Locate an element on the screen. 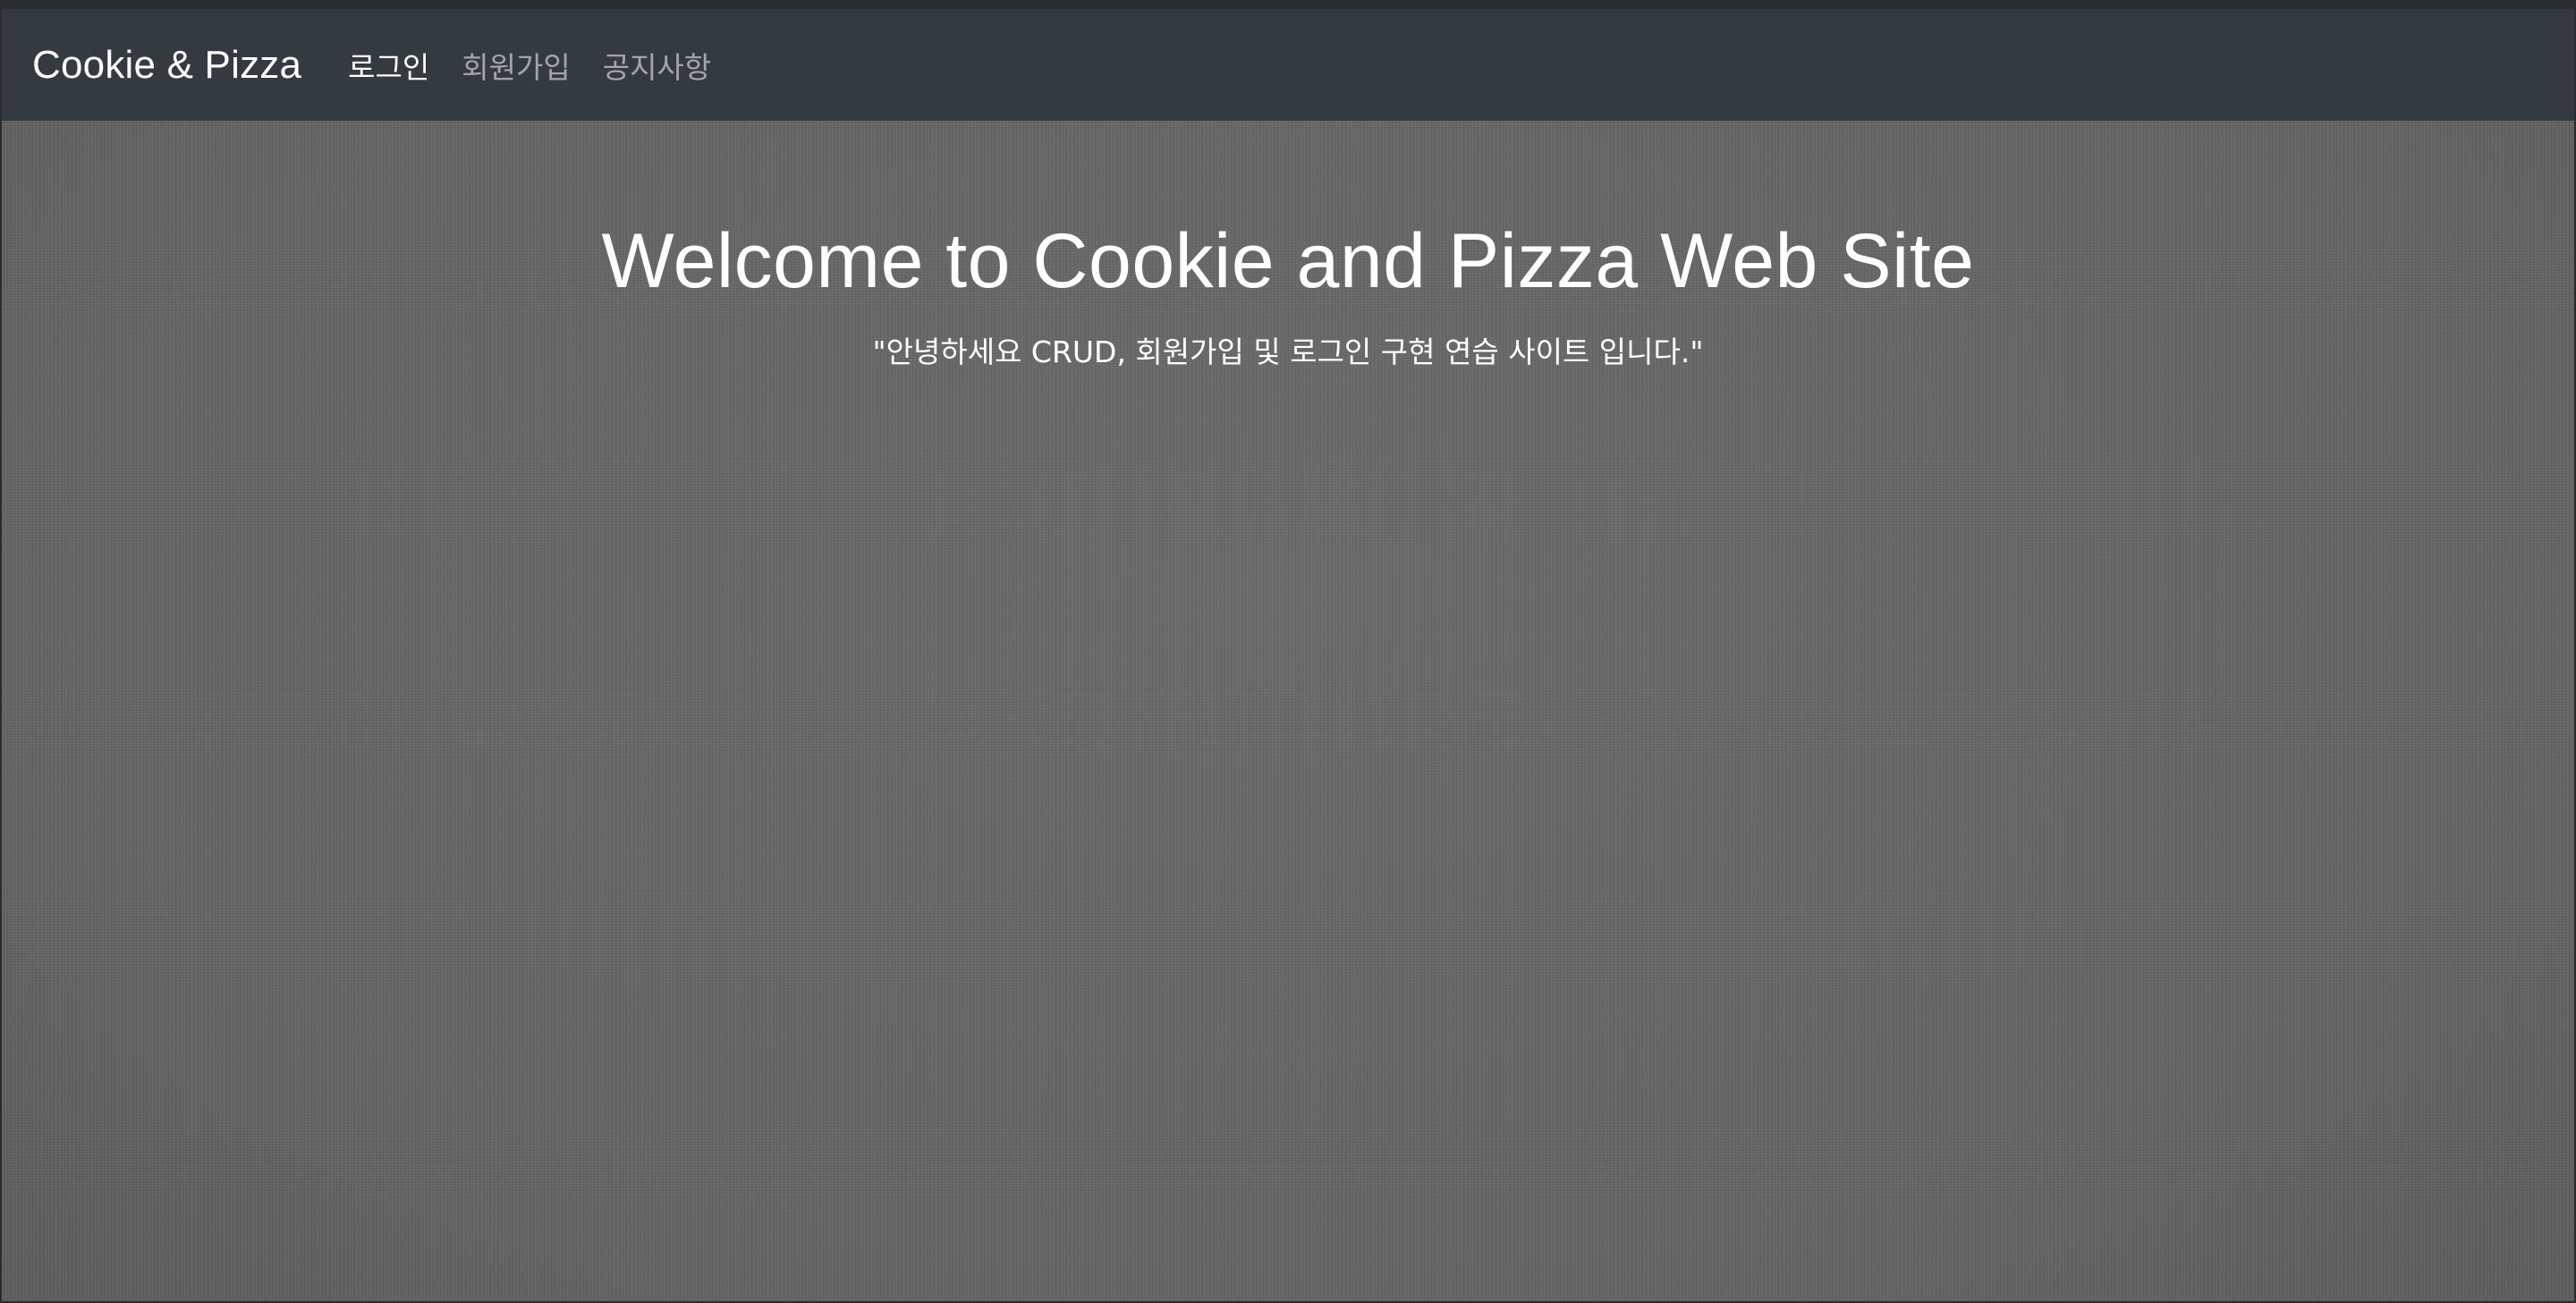 This screenshot has height=1303, width=2576. hero-title: Welcome to Cookie and Pizza Web Site is located at coordinates (1288, 261).